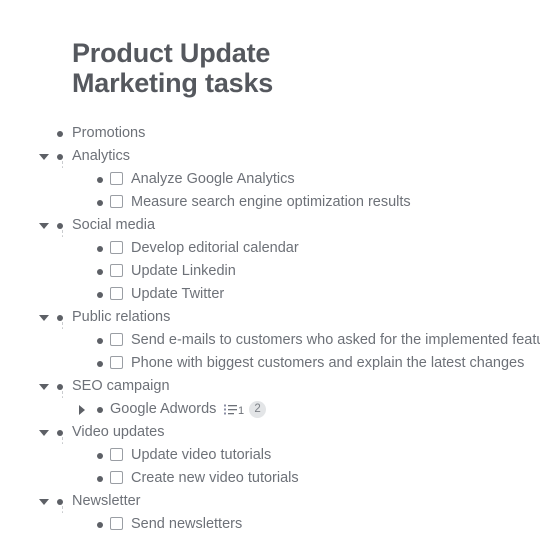  What do you see at coordinates (114, 225) in the screenshot?
I see `outline-item-label: Social media` at bounding box center [114, 225].